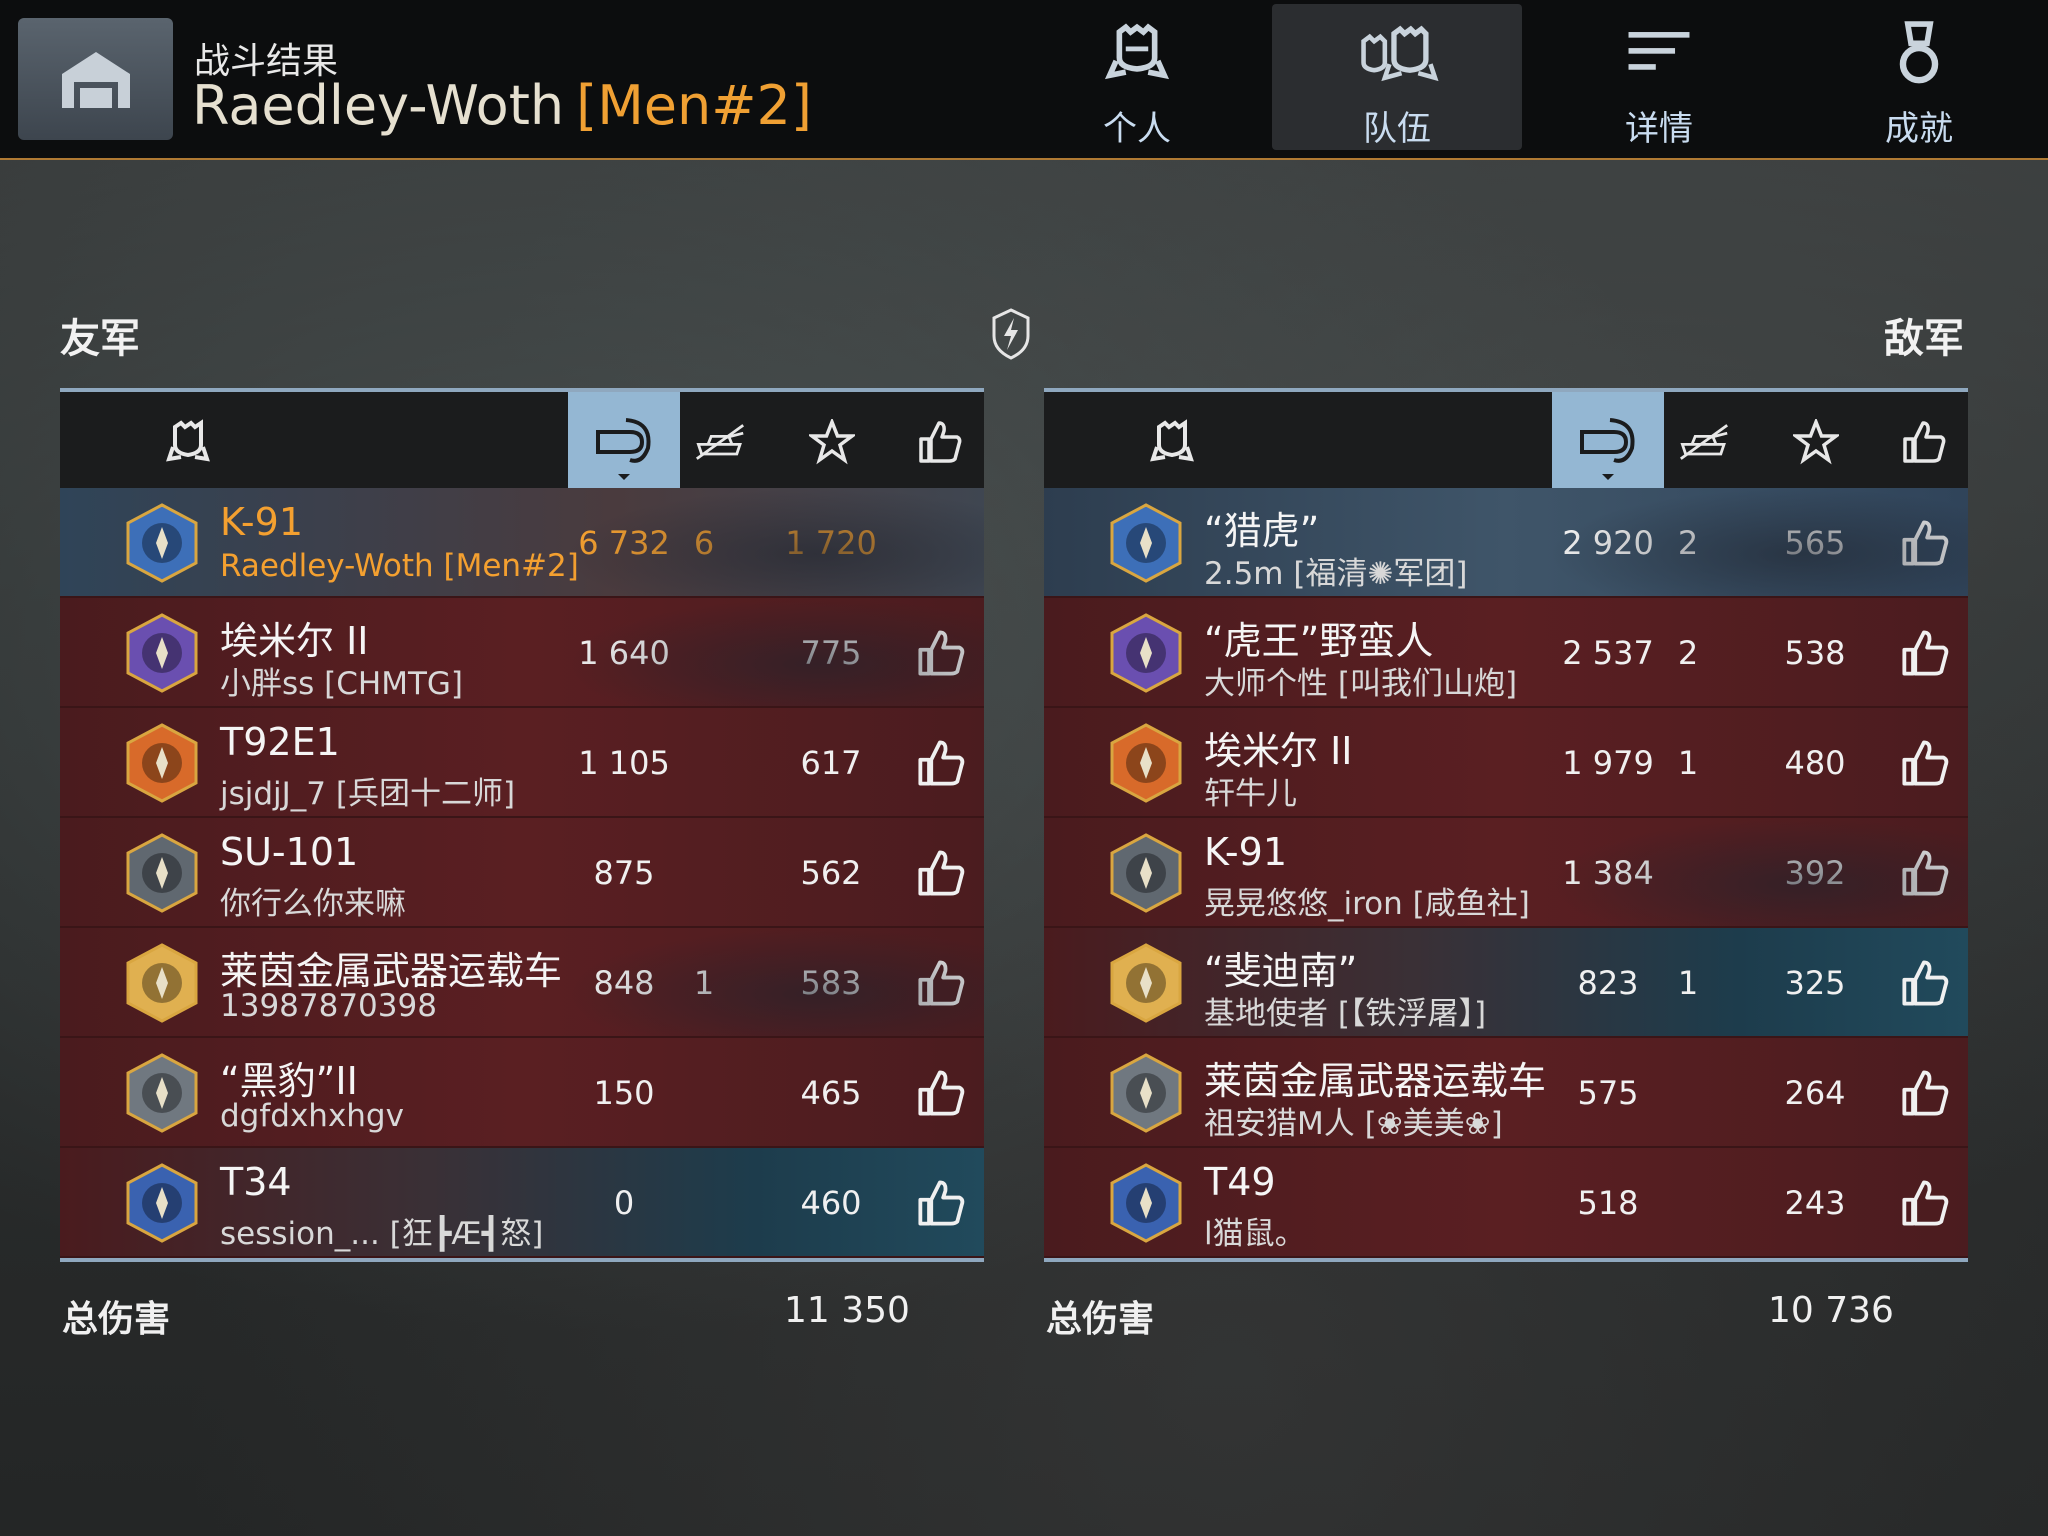 This screenshot has height=1536, width=2048. What do you see at coordinates (624, 763) in the screenshot?
I see `damage-value: 1 105` at bounding box center [624, 763].